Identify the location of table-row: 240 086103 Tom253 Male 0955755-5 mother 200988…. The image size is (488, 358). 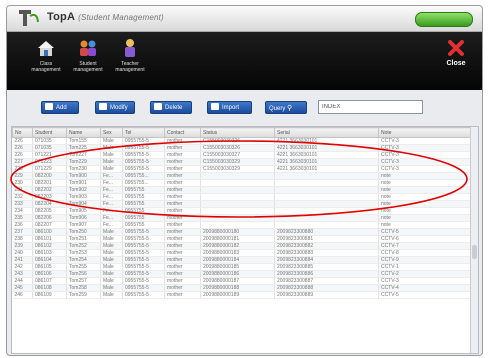
(241, 253).